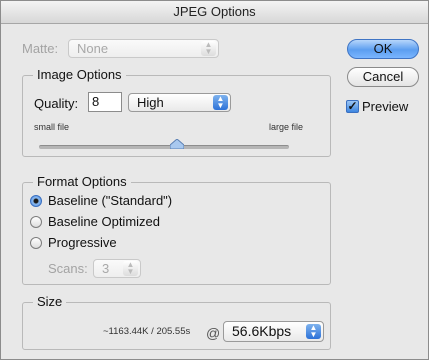 Image resolution: width=429 pixels, height=360 pixels. Describe the element at coordinates (179, 102) in the screenshot. I see `quality-preset-select: High ▲ ▼` at that location.